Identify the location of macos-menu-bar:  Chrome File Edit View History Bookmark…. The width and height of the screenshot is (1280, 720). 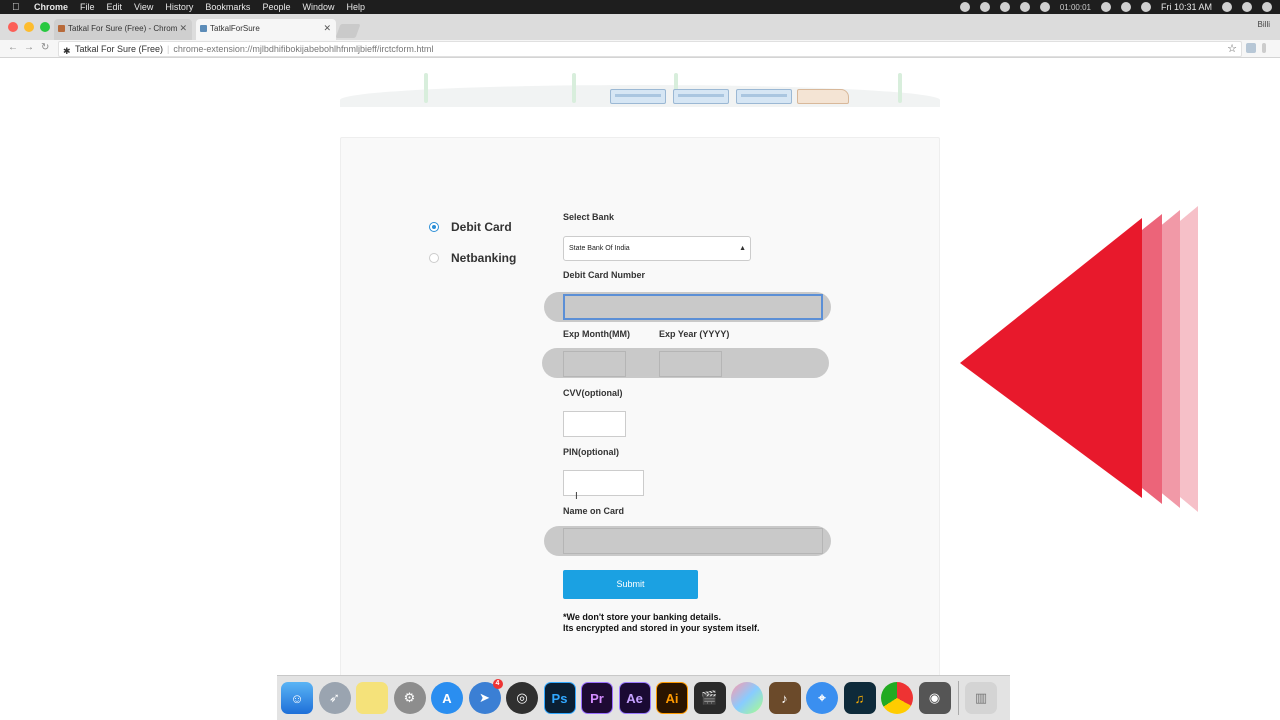
(640, 7).